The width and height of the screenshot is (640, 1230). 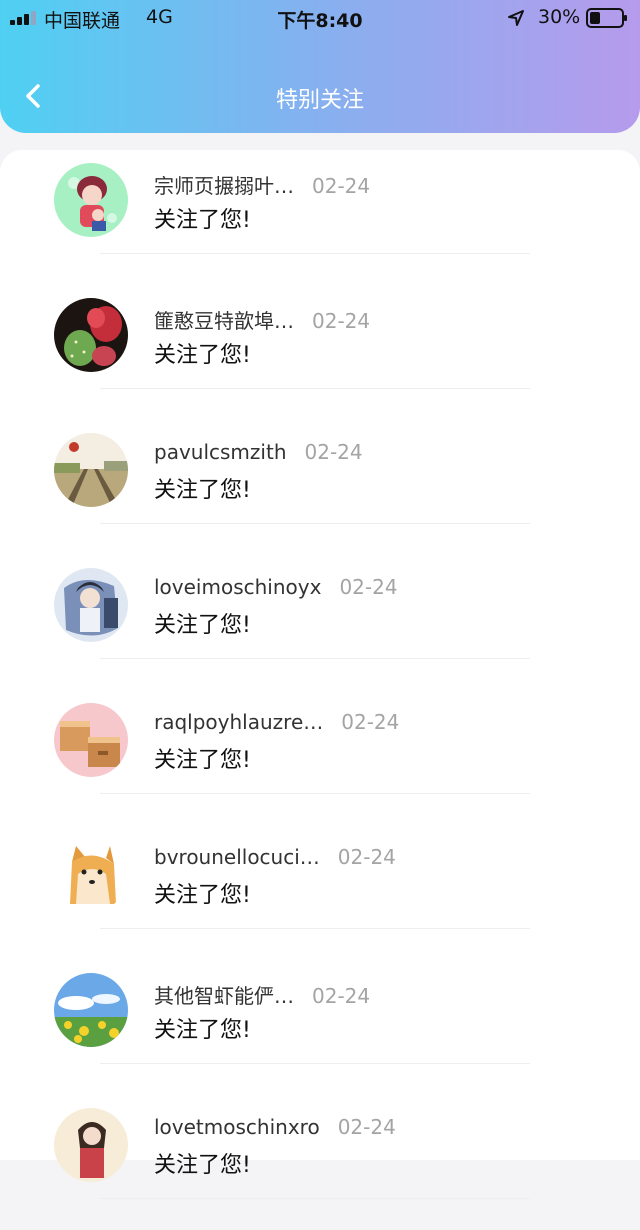 I want to click on user-name: pavulcsmzith, so click(x=220, y=452).